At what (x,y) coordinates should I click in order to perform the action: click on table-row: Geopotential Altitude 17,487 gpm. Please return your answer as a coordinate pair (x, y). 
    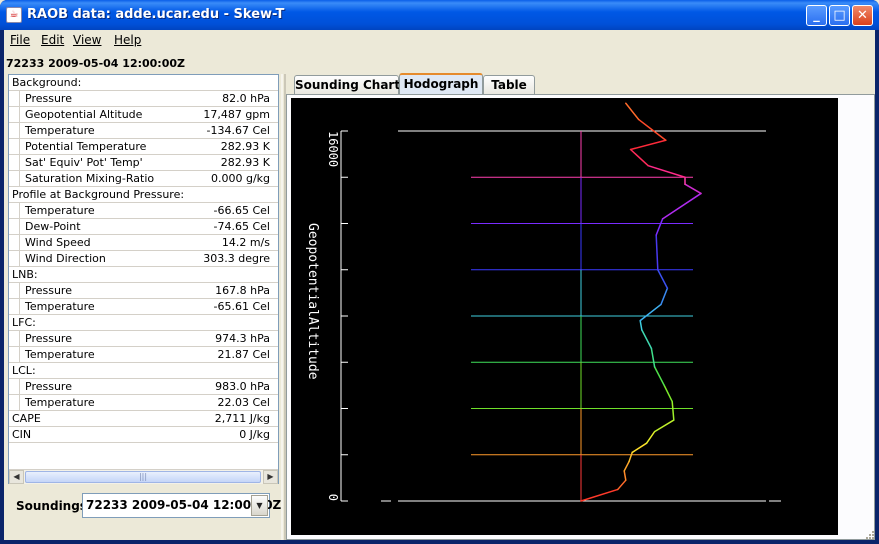
    Looking at the image, I should click on (143, 115).